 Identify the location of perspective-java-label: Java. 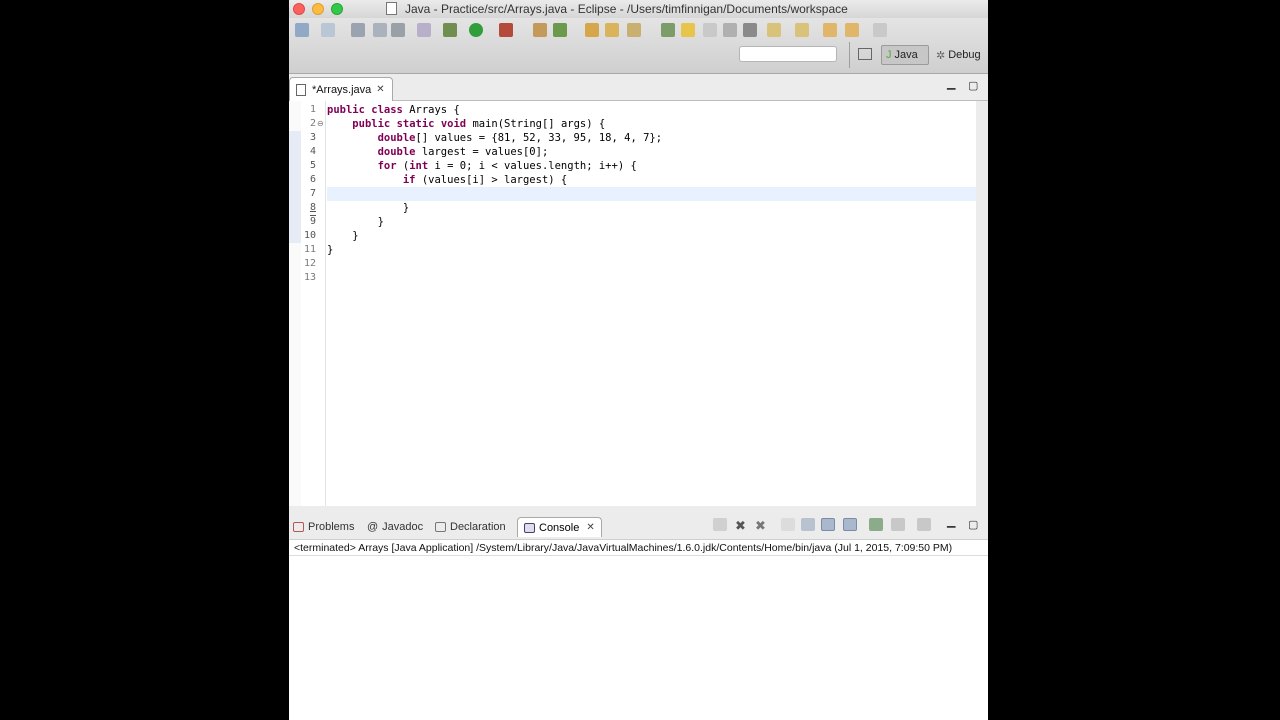
(906, 55).